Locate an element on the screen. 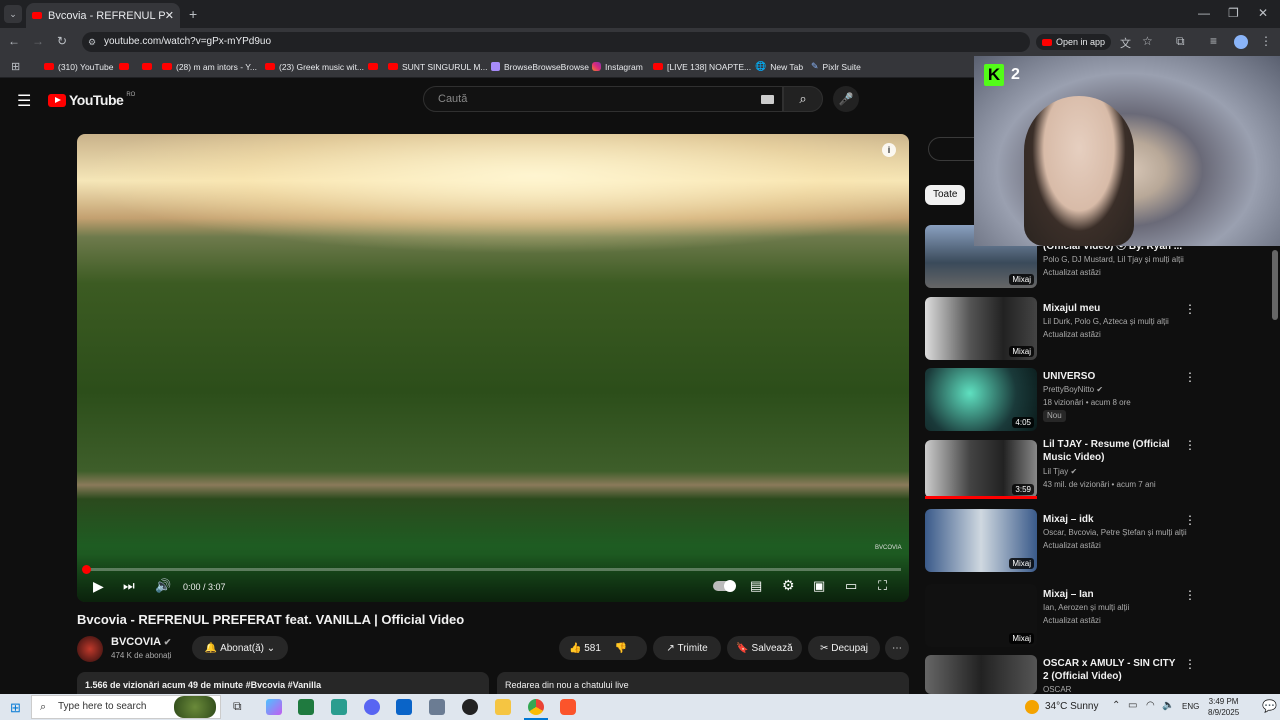 Image resolution: width=1280 pixels, height=720 pixels. keyboard-icon is located at coordinates (767, 99).